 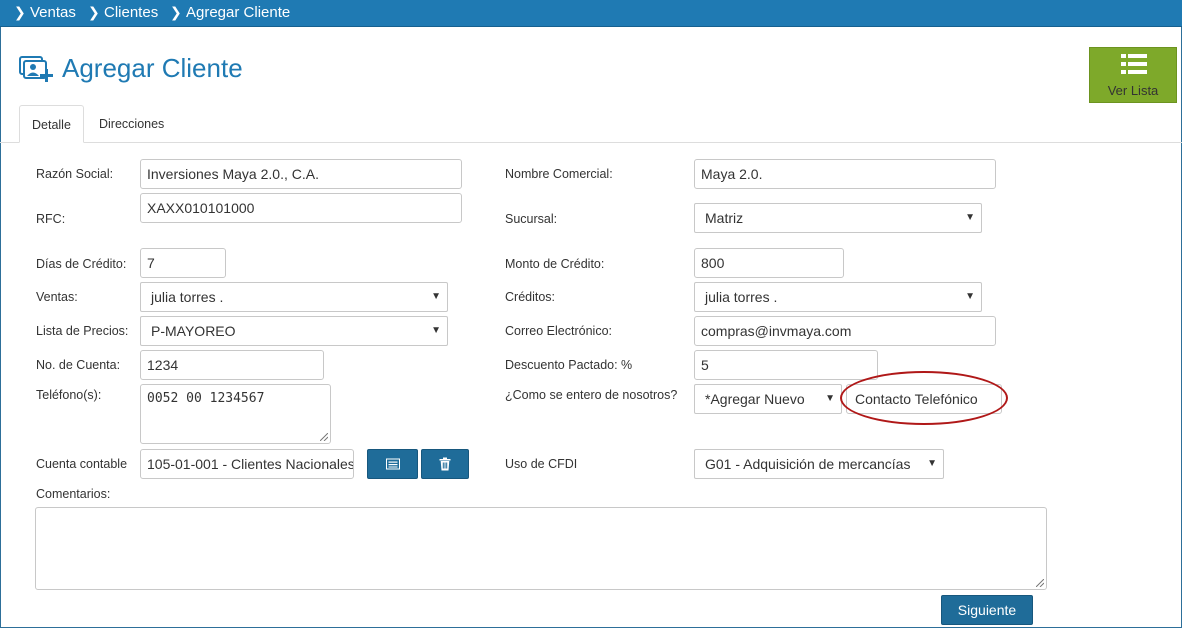 What do you see at coordinates (294, 331) in the screenshot?
I see `lista-precios-select: P-MAYOREO ▼` at bounding box center [294, 331].